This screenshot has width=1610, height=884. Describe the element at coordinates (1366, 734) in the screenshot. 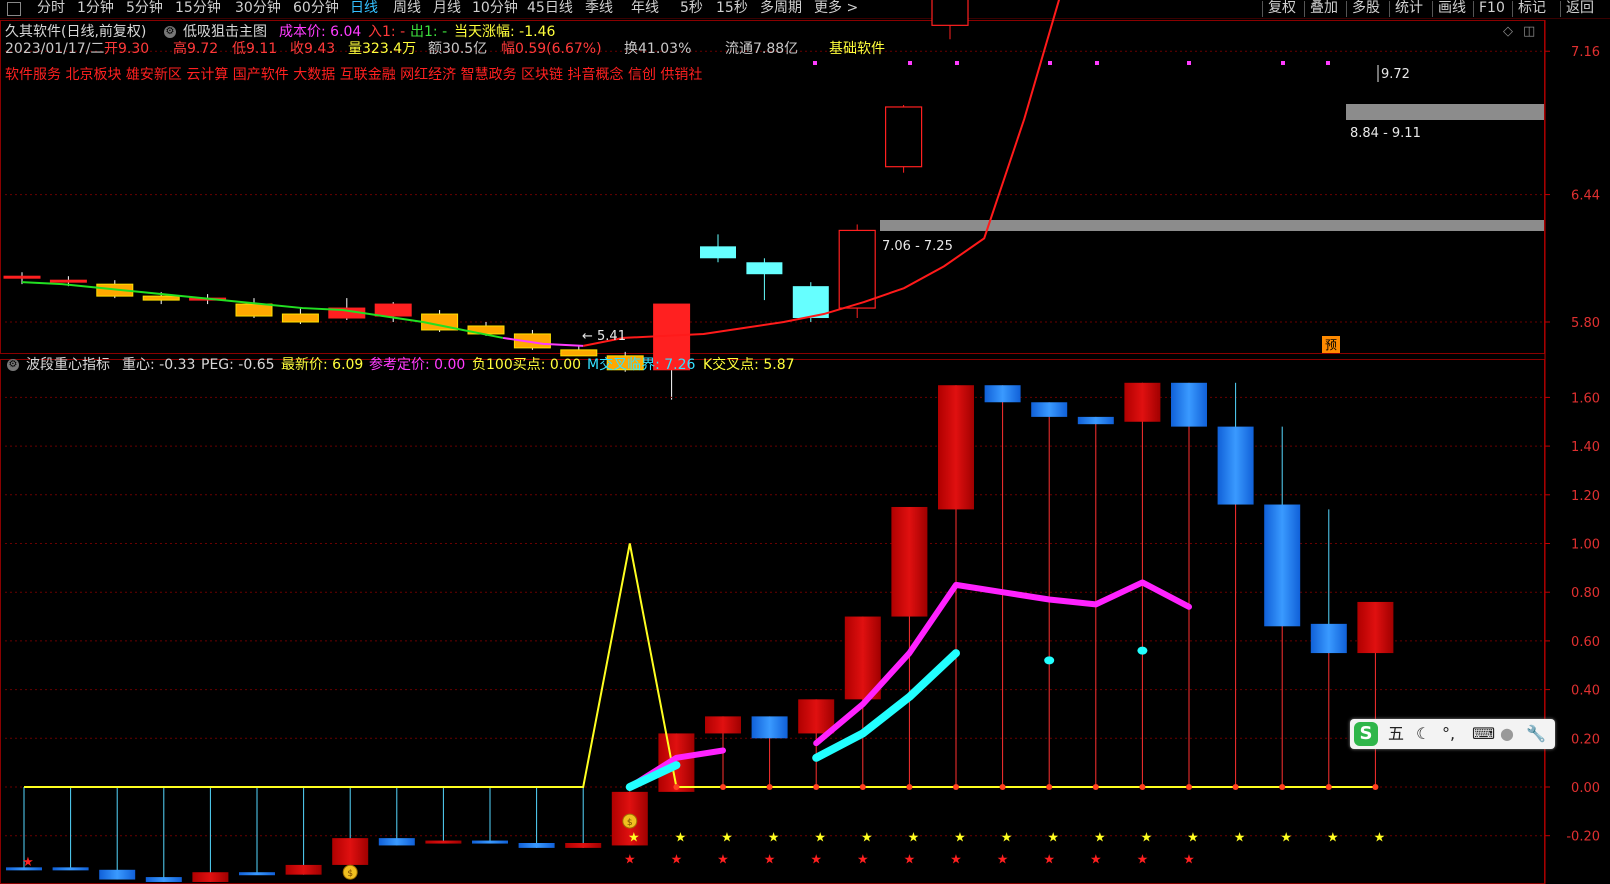

I see `ime-logo-icon: S` at that location.